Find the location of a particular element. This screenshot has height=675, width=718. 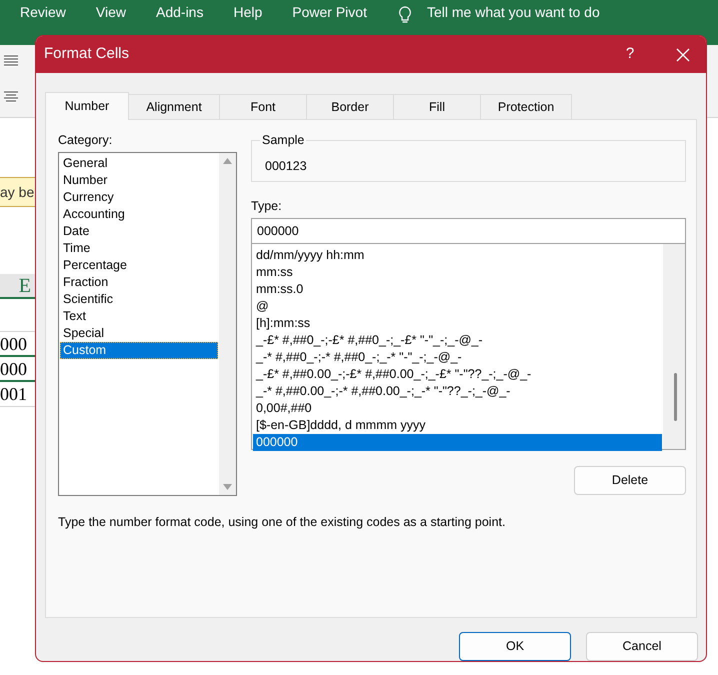

category-item: General is located at coordinates (139, 163).